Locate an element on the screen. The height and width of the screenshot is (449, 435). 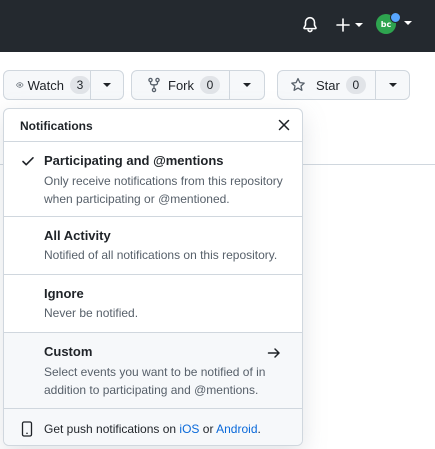
fork-dropdown-button is located at coordinates (247, 85).